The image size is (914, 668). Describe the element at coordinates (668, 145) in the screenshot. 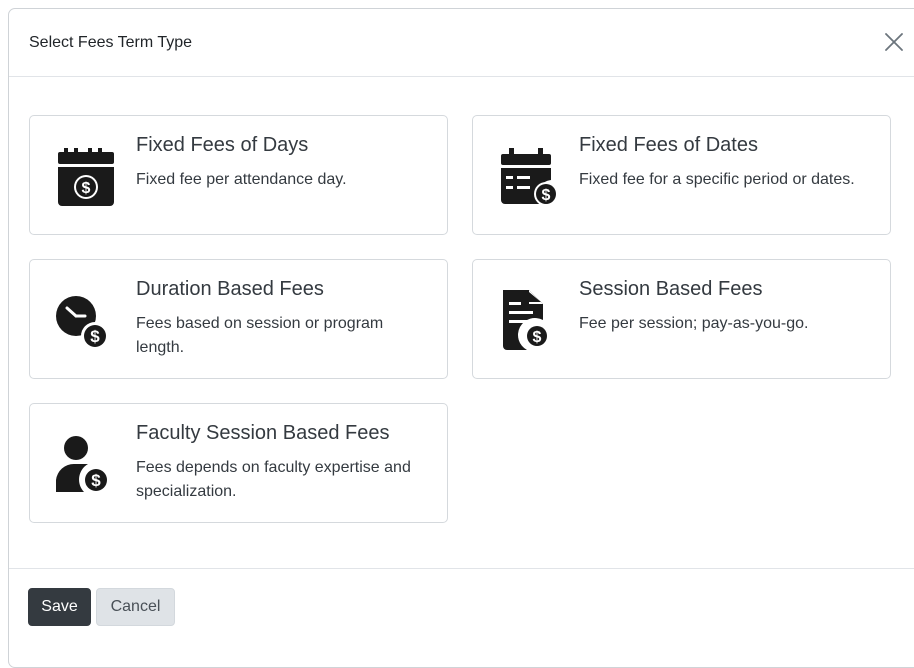

I see `option-title: Fixed Fees of Dates` at that location.